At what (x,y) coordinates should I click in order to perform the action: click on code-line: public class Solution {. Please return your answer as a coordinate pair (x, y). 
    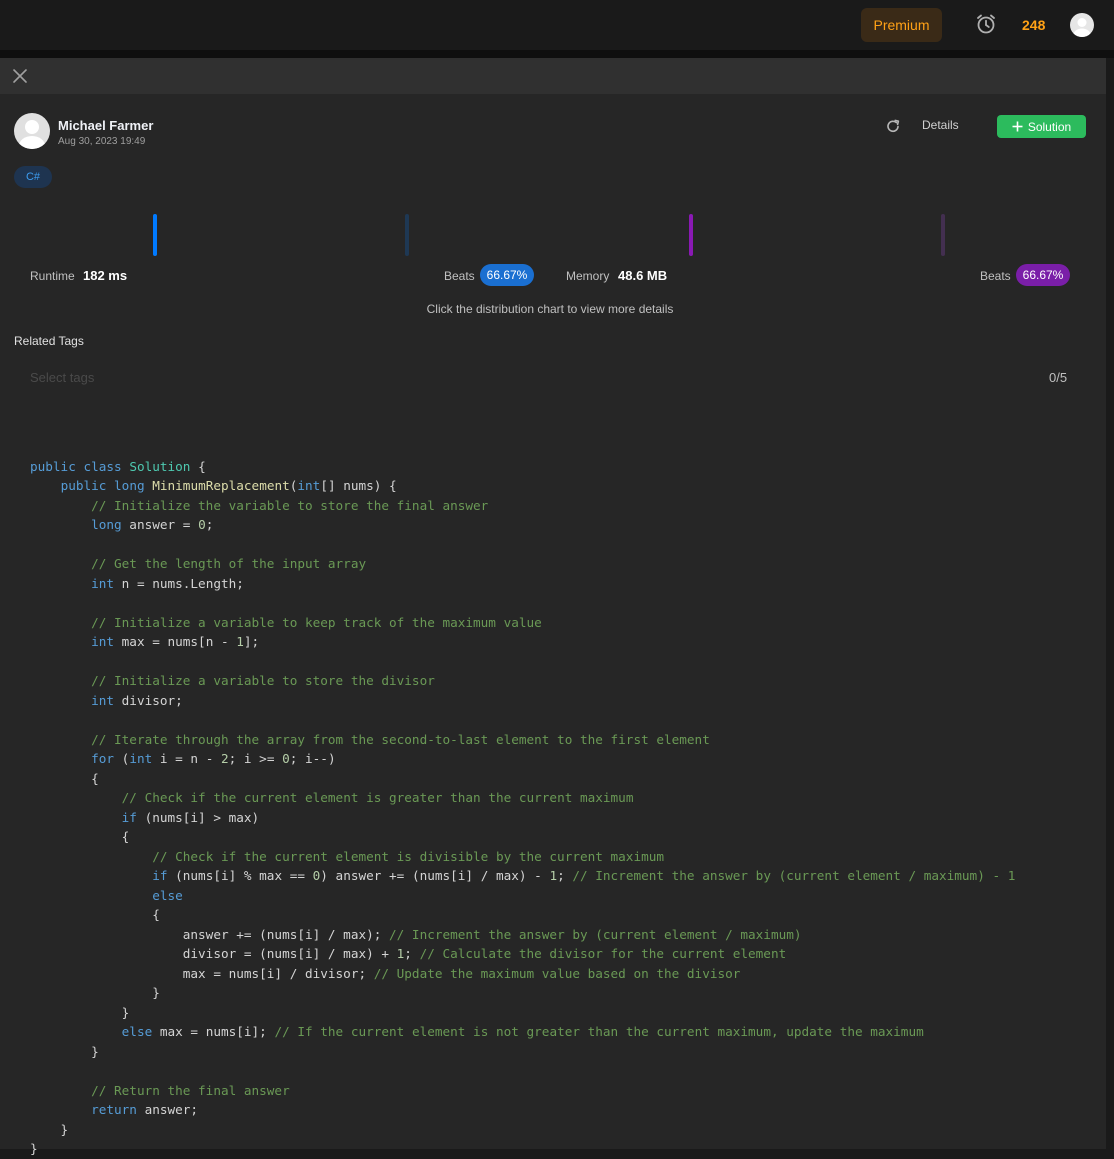
    Looking at the image, I should click on (118, 466).